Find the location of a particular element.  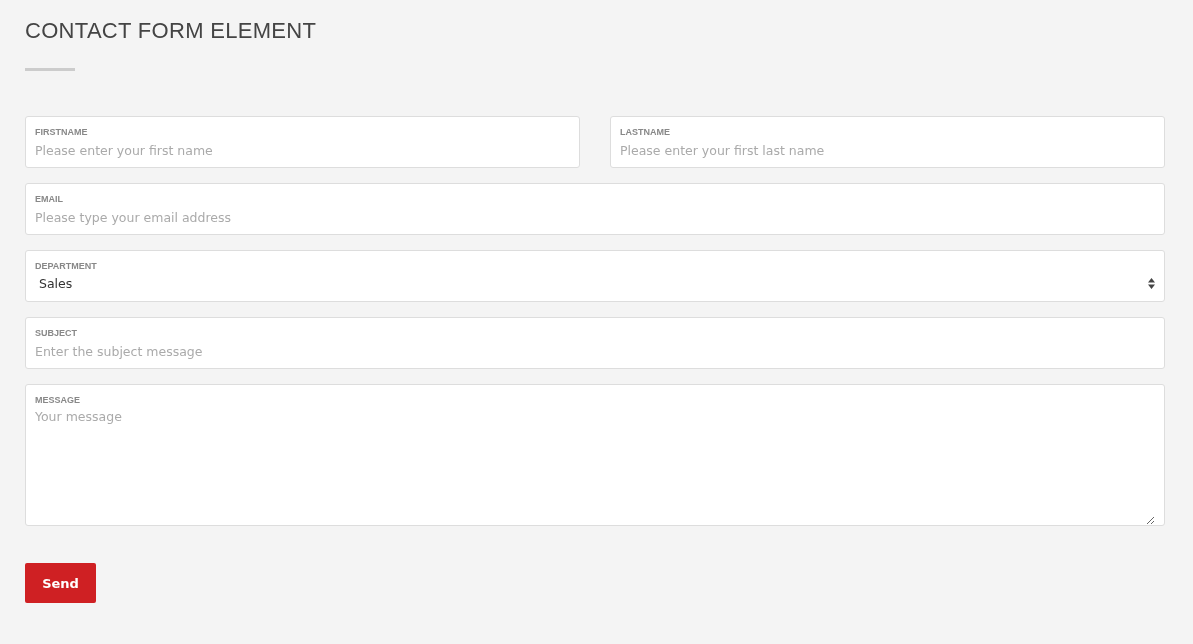

field-label: LASTNAME is located at coordinates (645, 132).